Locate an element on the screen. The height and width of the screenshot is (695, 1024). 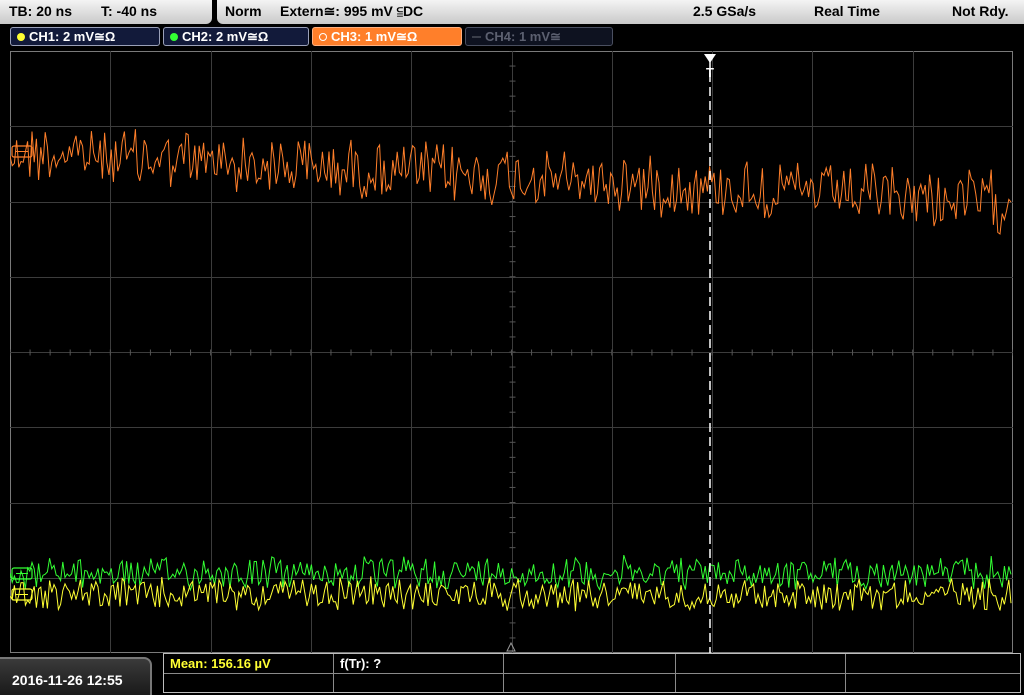
sample-rate-readout: 2.5 GSa/s is located at coordinates (724, 11).